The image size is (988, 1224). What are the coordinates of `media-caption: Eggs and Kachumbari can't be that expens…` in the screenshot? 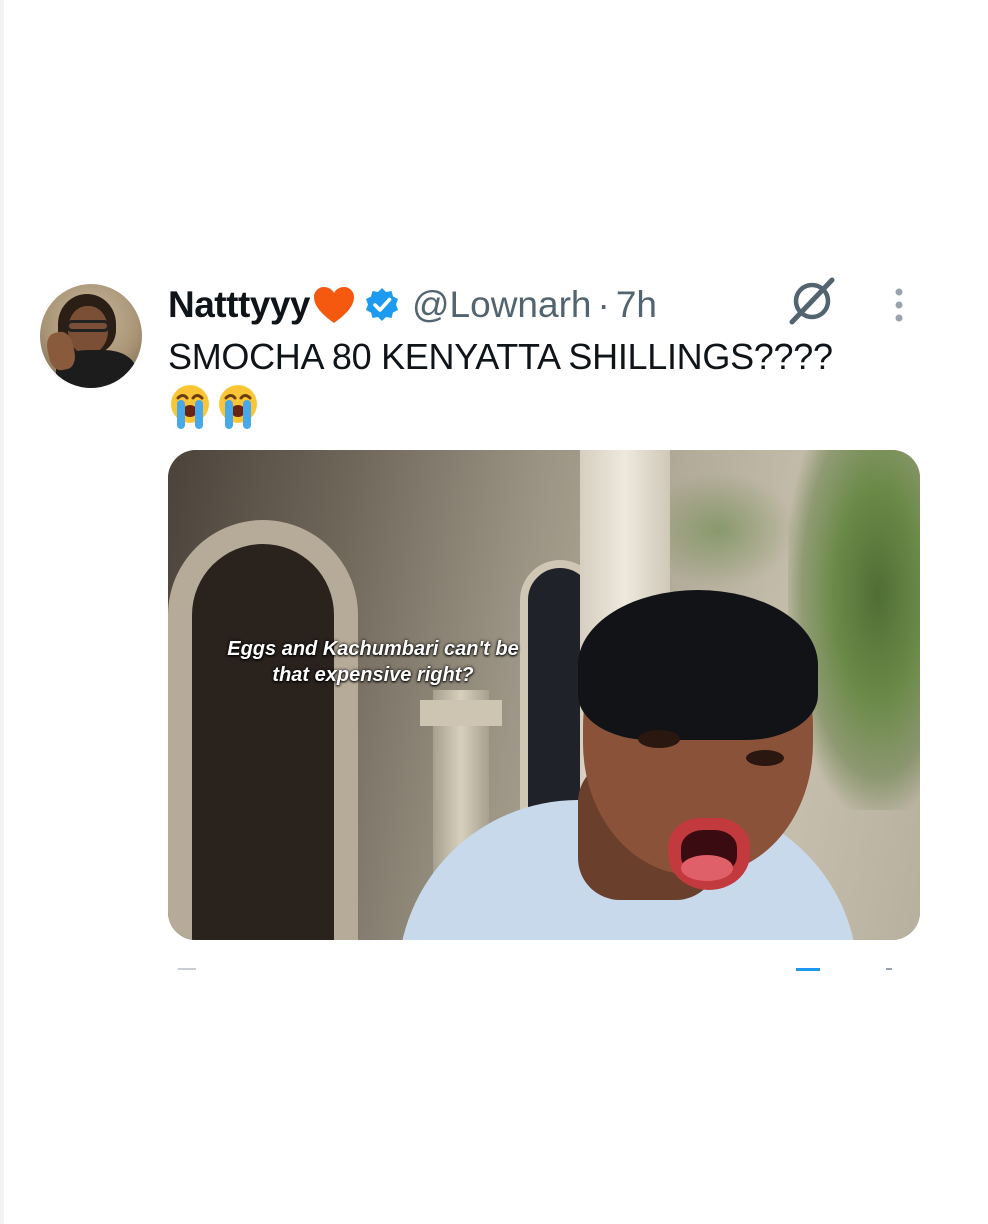 It's located at (373, 662).